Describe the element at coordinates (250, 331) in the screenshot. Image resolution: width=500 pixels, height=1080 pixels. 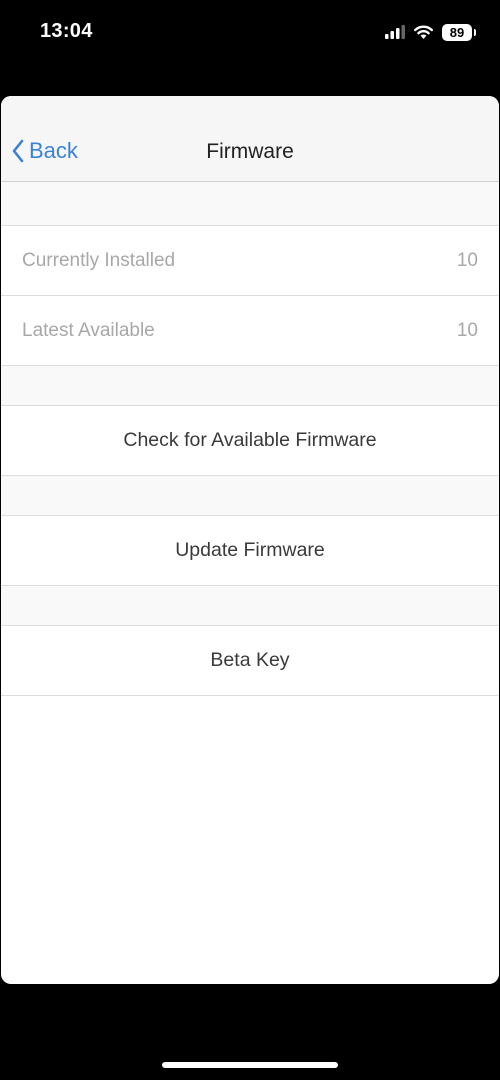
I see `latest-available-row: Latest Available 10` at that location.